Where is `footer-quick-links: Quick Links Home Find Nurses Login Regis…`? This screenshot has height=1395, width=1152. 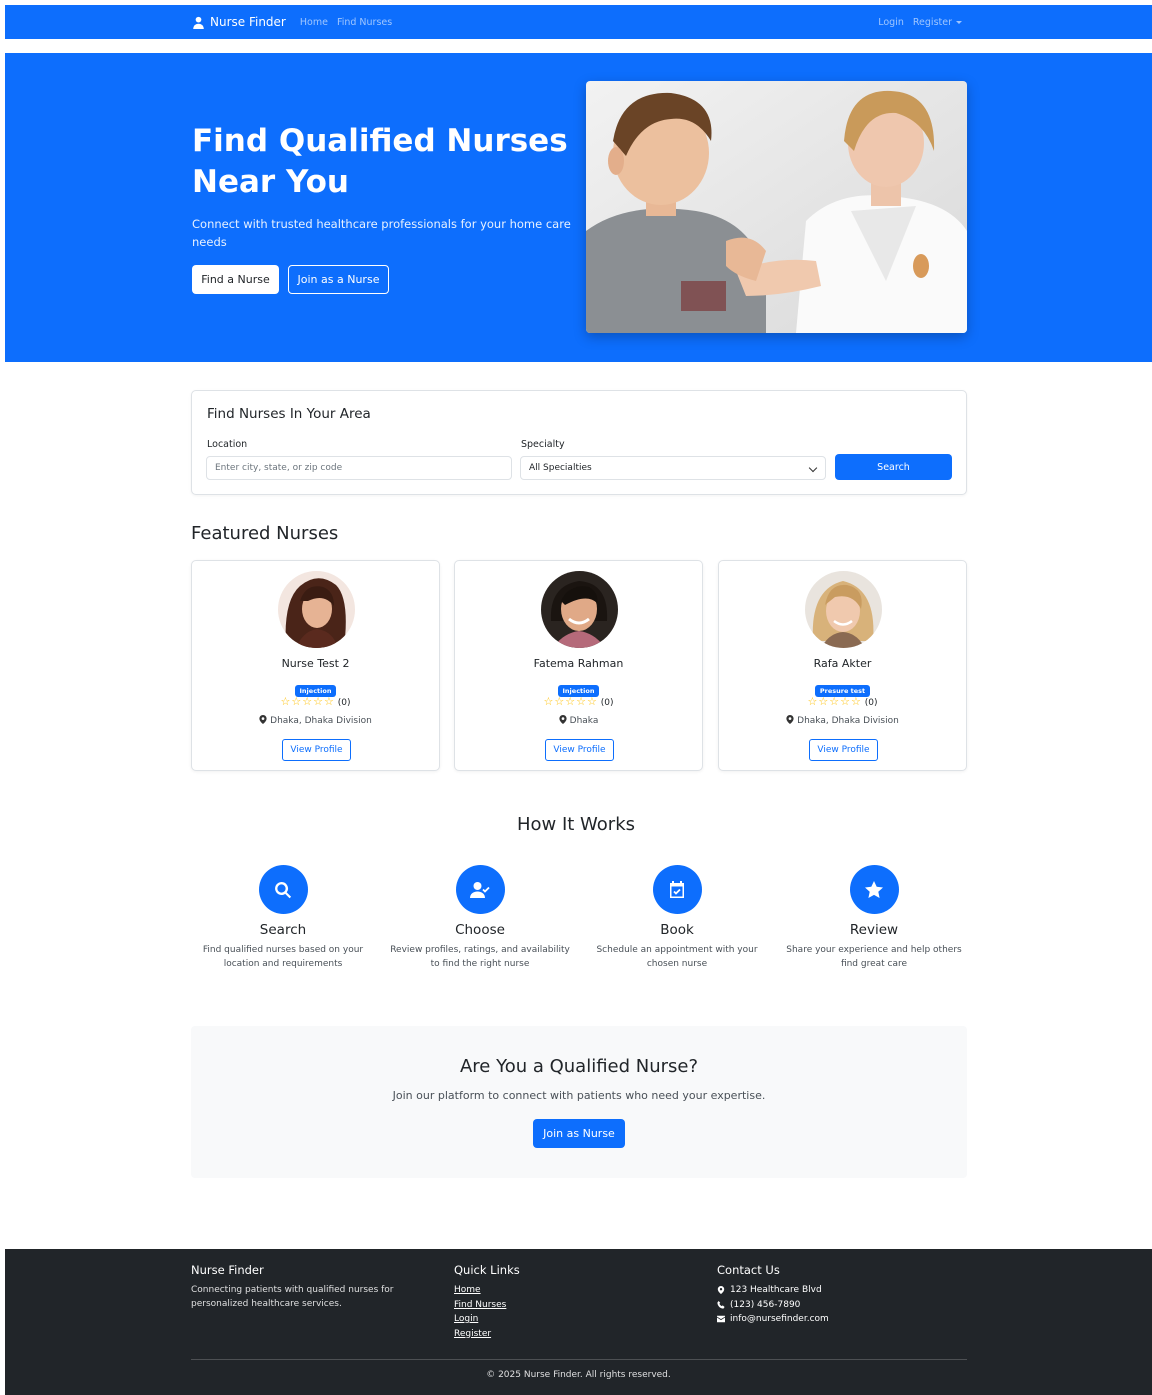 footer-quick-links: Quick Links Home Find Nurses Login Regis… is located at coordinates (487, 1302).